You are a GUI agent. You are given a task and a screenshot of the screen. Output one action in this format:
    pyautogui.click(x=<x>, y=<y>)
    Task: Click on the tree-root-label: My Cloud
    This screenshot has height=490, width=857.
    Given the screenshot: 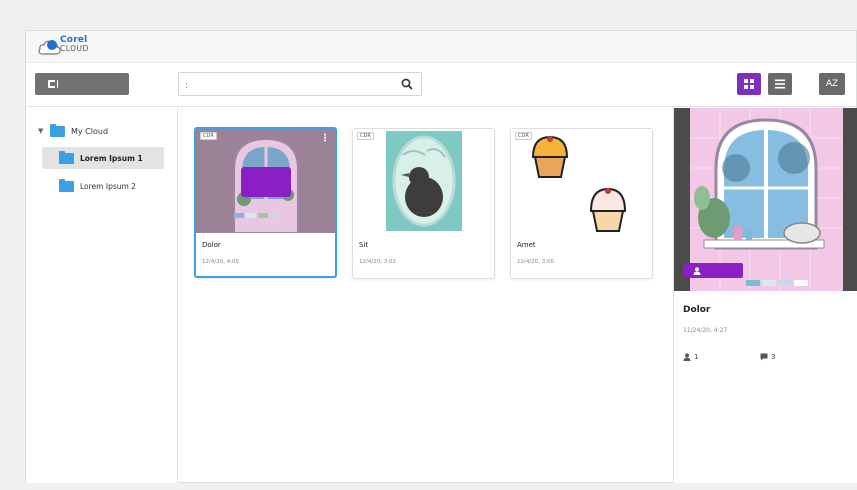 What is the action you would take?
    pyautogui.click(x=90, y=131)
    